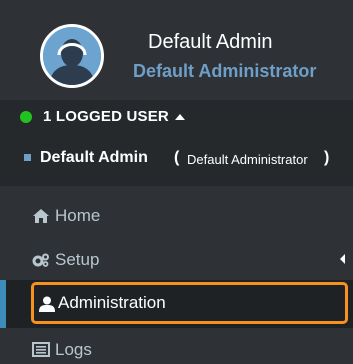 The image size is (353, 364). Describe the element at coordinates (77, 259) in the screenshot. I see `nav-label-setup: Setup` at that location.